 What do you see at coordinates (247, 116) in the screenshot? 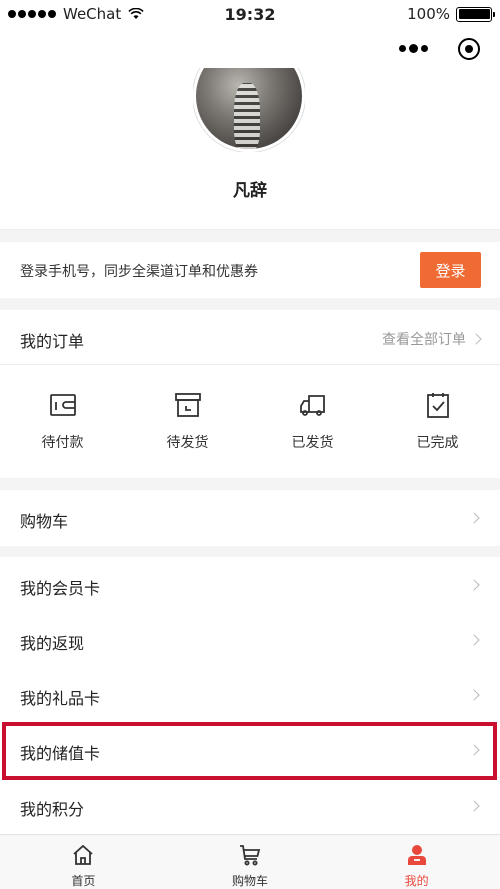
I see `tiger-photo` at bounding box center [247, 116].